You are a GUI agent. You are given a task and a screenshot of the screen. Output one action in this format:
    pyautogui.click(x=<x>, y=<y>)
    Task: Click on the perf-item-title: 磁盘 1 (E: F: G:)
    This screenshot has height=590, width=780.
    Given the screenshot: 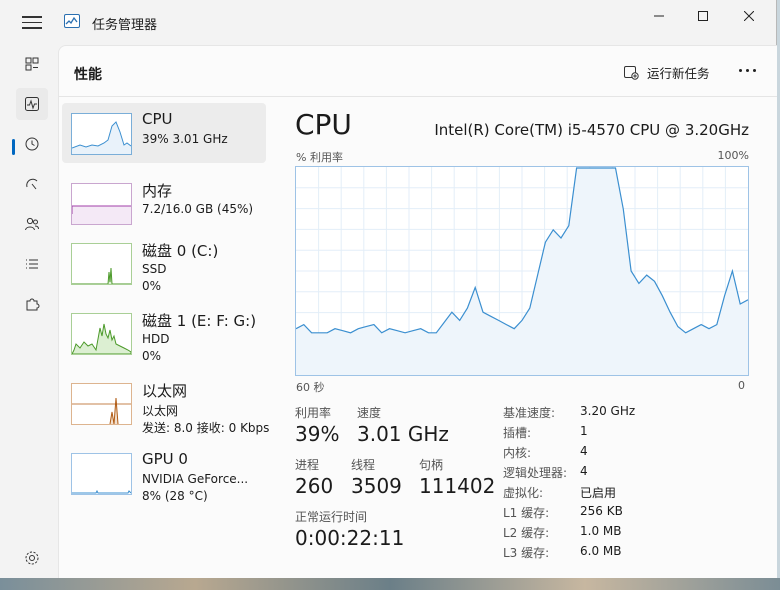 What is the action you would take?
    pyautogui.click(x=199, y=321)
    